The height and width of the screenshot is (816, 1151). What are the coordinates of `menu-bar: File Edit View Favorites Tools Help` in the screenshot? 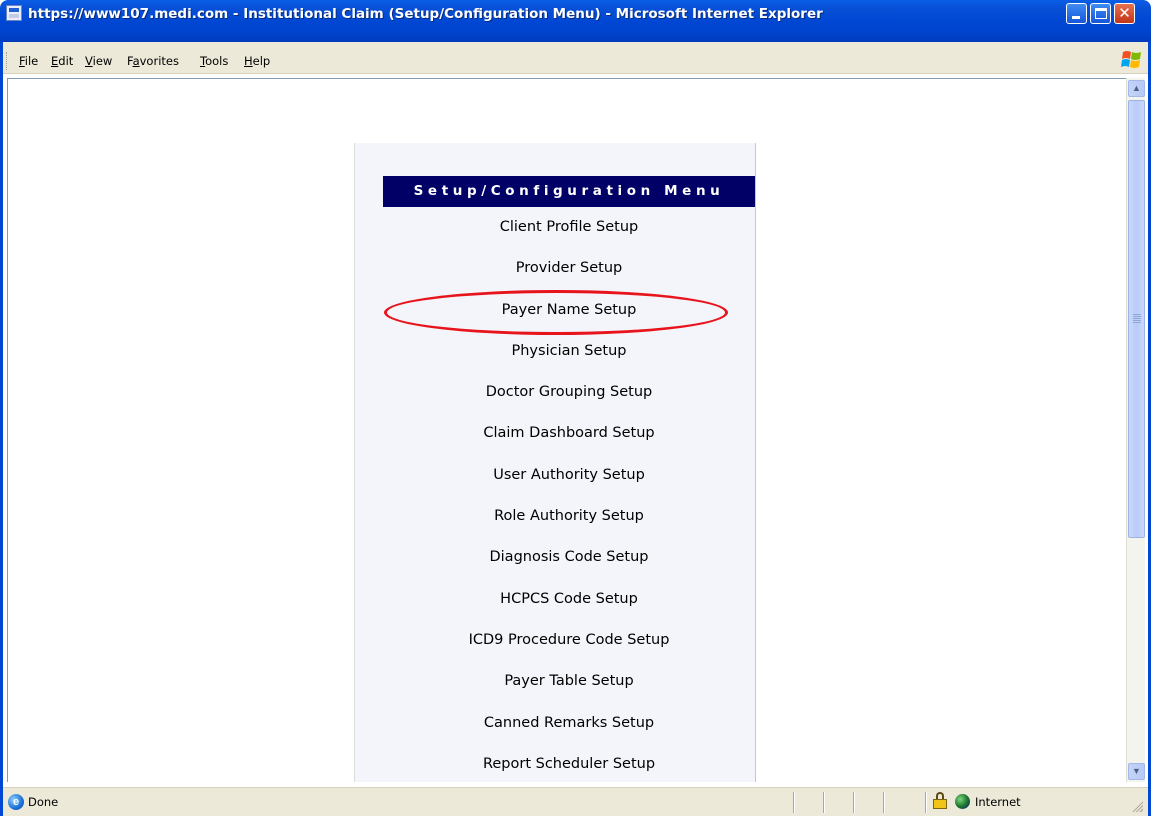 It's located at (575, 61).